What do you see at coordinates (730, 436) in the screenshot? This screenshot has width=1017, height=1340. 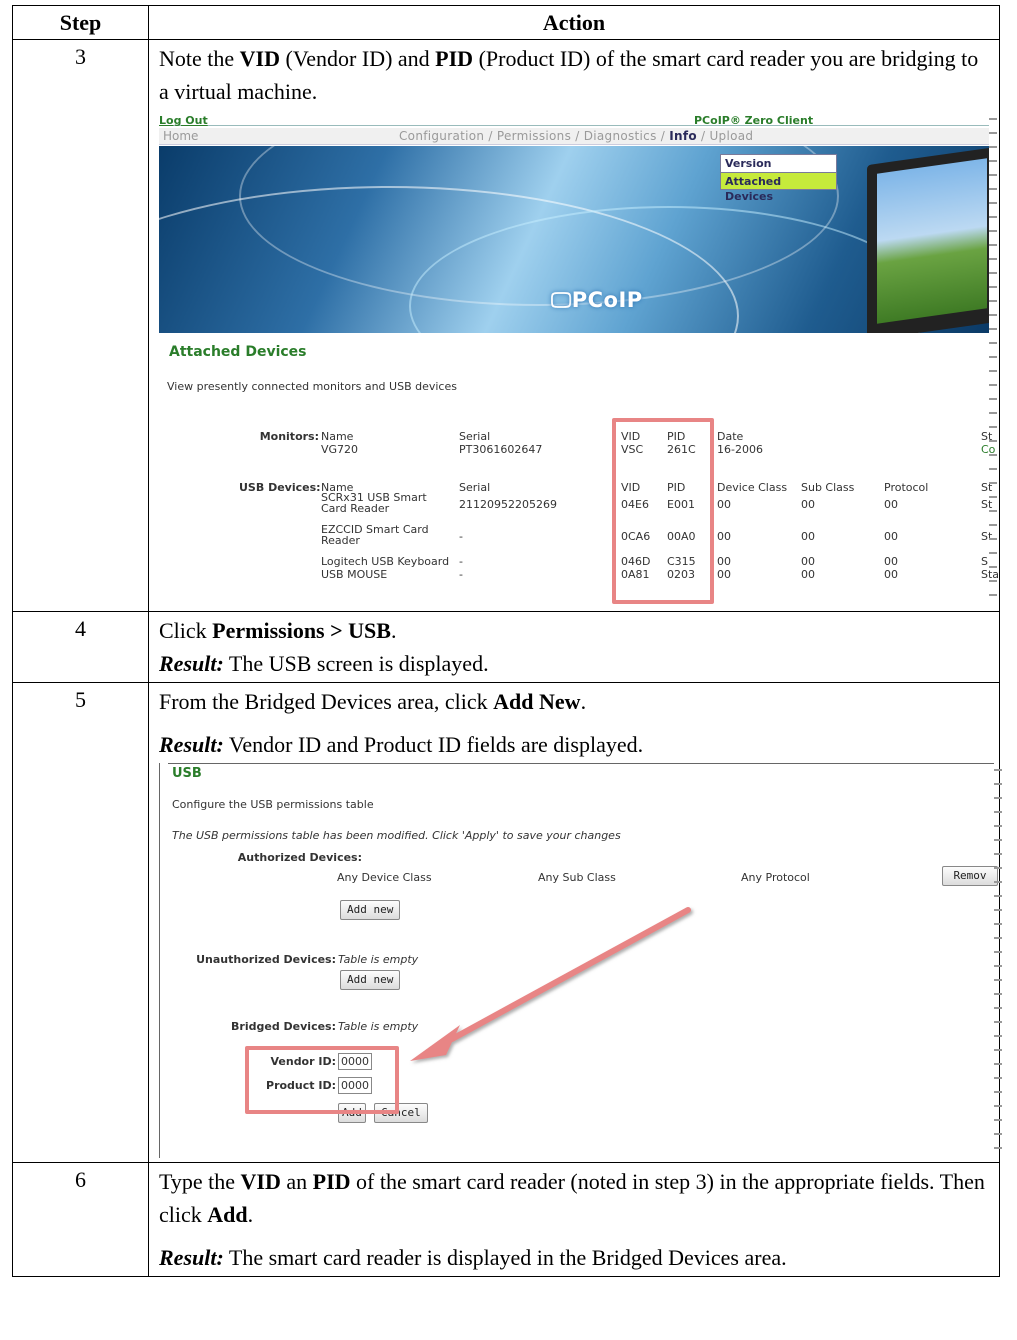 I see `col-date: Date` at bounding box center [730, 436].